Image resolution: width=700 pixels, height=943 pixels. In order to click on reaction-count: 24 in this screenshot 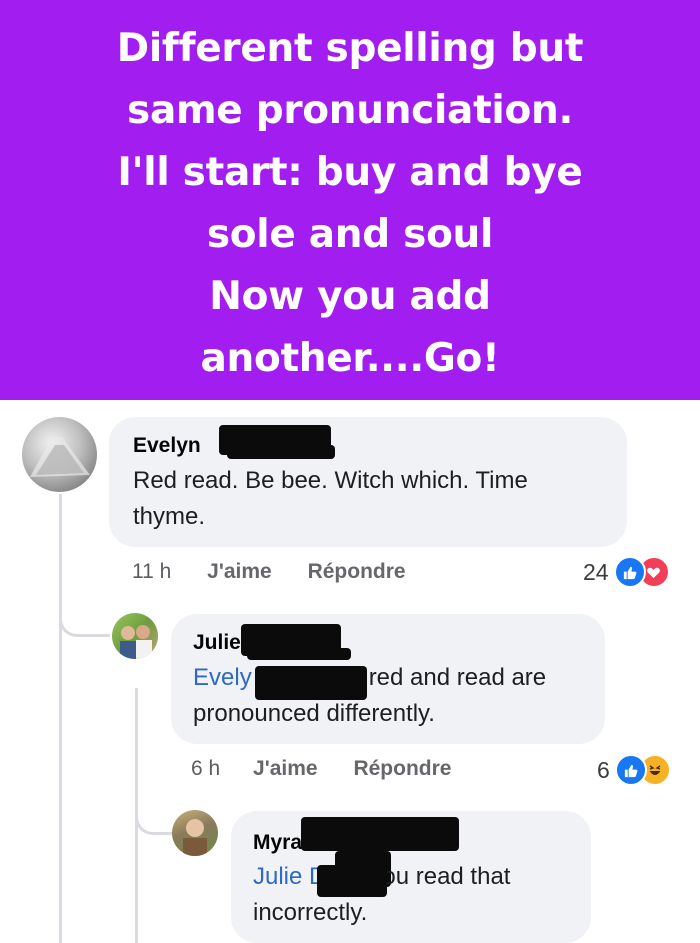, I will do `click(596, 571)`.